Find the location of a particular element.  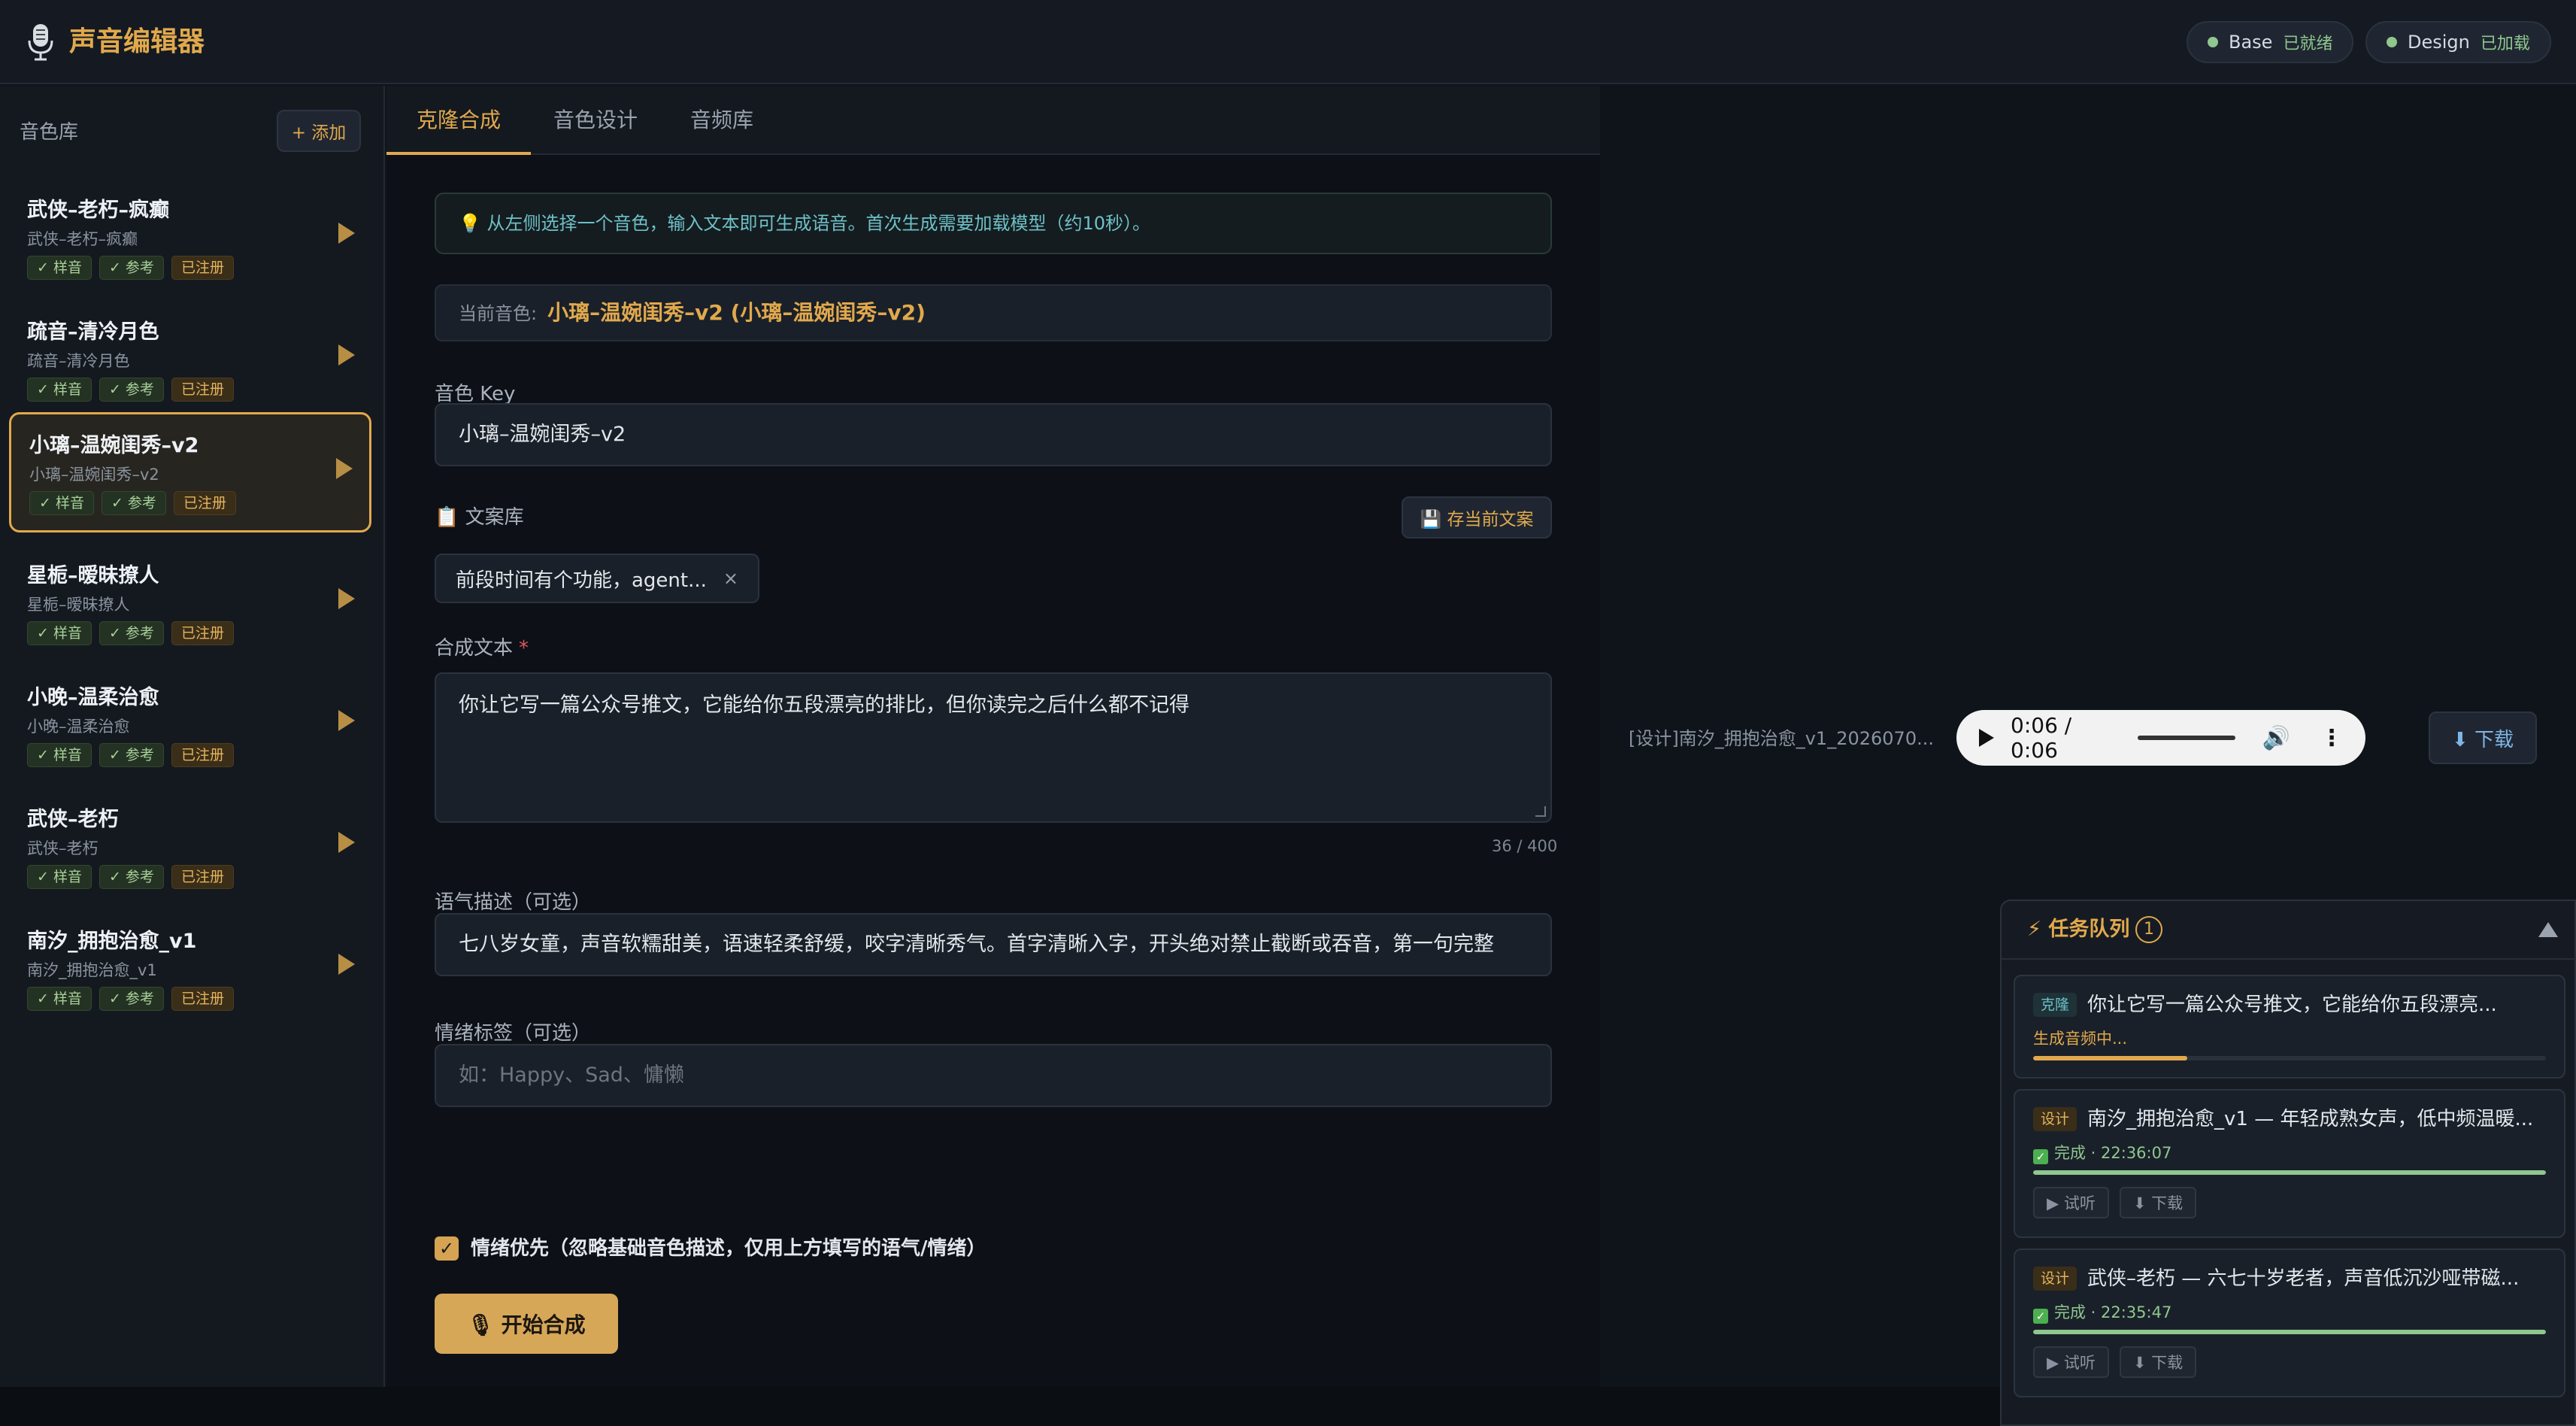

voice-library-title: 音色库 is located at coordinates (49, 132).